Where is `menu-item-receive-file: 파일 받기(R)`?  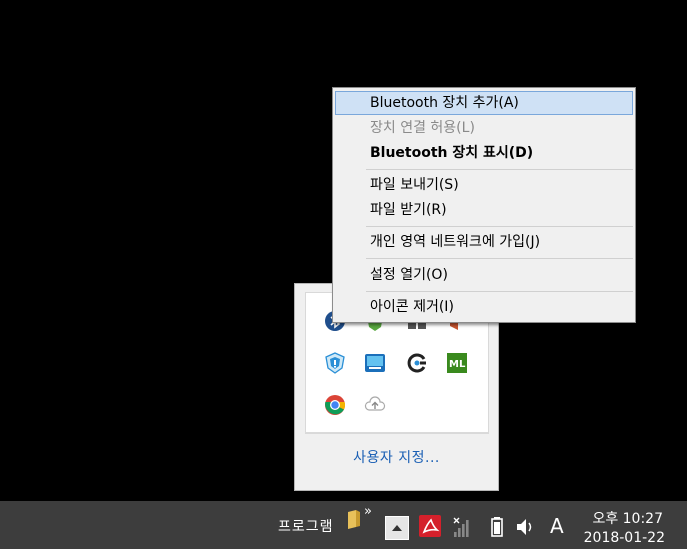
menu-item-receive-file: 파일 받기(R) is located at coordinates (484, 210).